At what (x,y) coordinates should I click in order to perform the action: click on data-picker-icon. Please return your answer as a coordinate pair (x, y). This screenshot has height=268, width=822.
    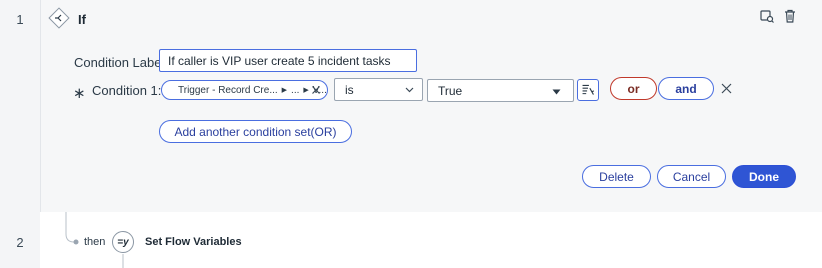
    Looking at the image, I should click on (588, 90).